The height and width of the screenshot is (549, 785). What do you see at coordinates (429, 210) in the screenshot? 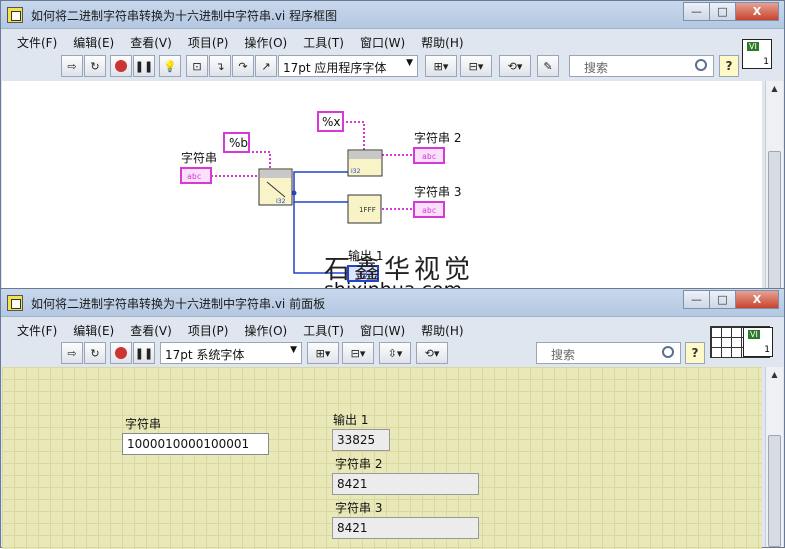
I see `out3-terminal-text: abc` at bounding box center [429, 210].